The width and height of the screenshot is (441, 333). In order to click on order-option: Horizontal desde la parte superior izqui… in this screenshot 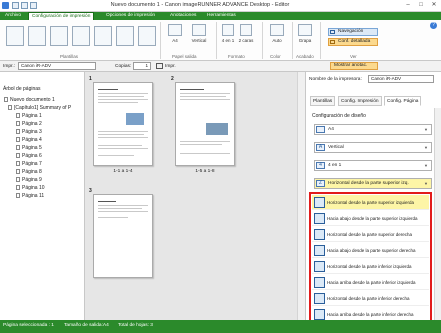, I will do `click(370, 202)`.